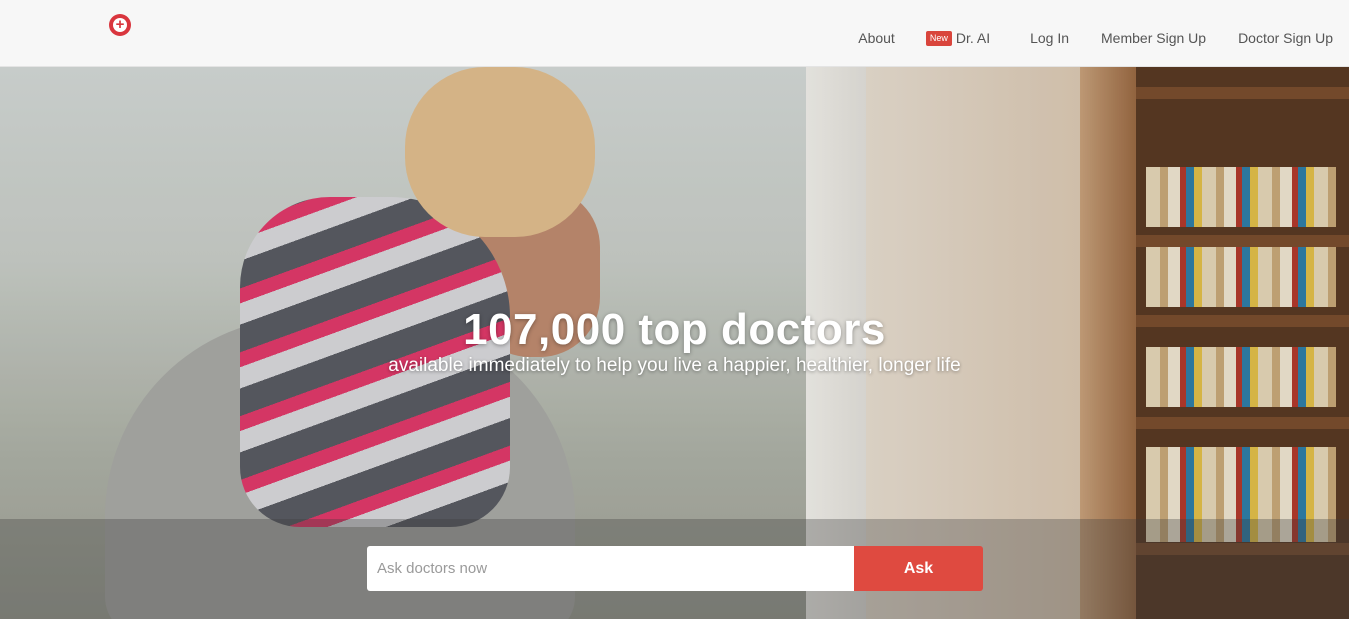  I want to click on nav-dr-ai-link: New Dr. AI, so click(958, 38).